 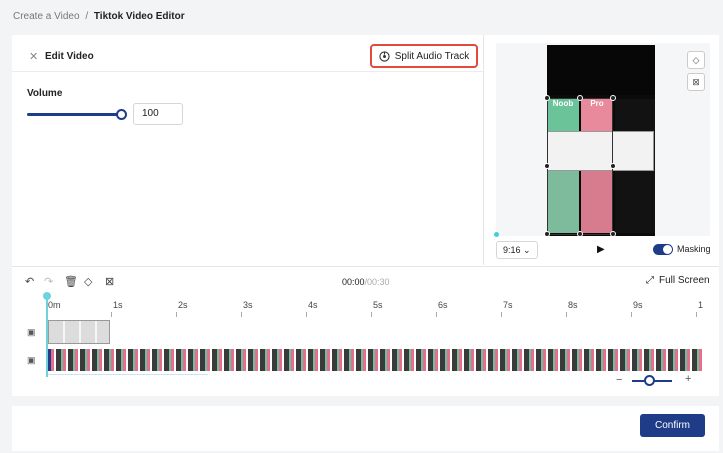 I want to click on eraser-tool-icon: ◇, so click(x=88, y=281).